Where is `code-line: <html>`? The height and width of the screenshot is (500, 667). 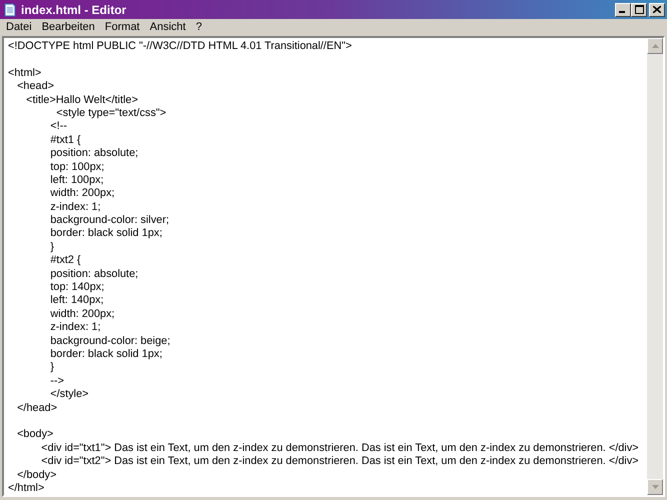
code-line: <html> is located at coordinates (25, 72).